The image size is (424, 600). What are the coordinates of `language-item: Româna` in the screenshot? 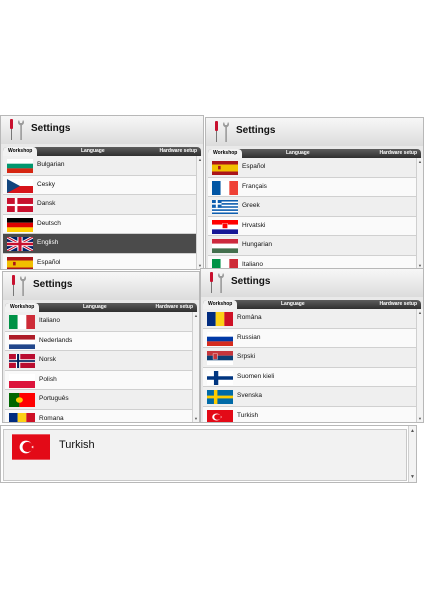 It's located at (310, 319).